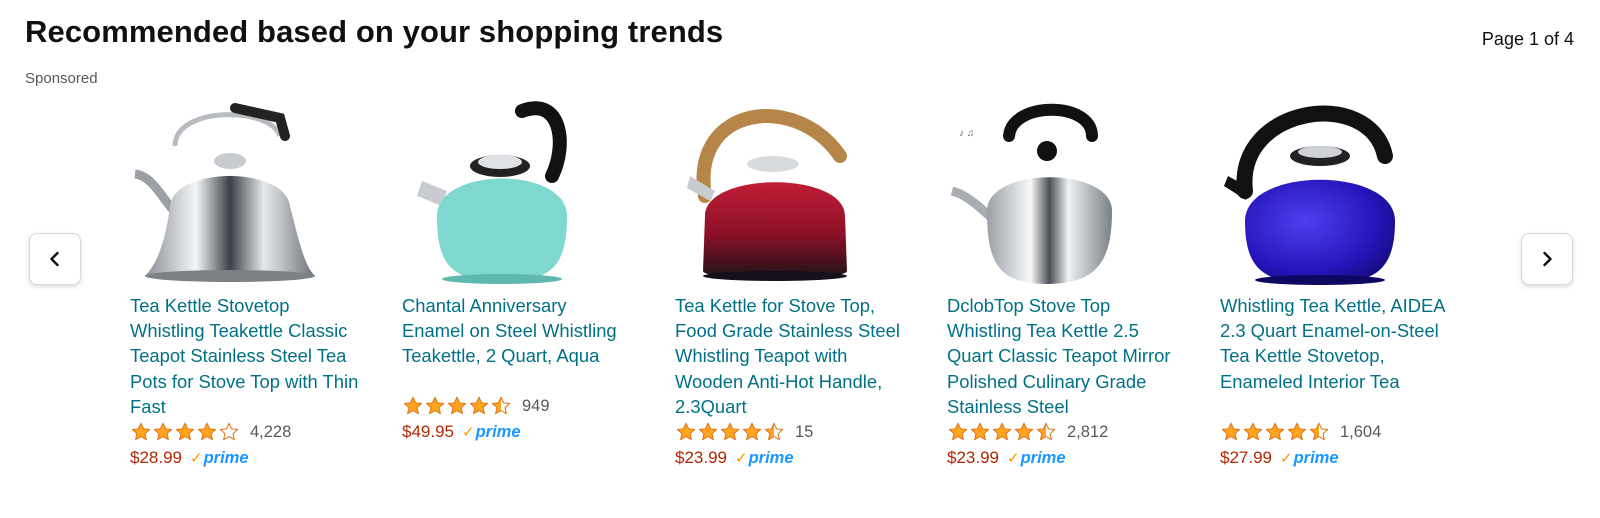 This screenshot has width=1600, height=518. I want to click on review-count: 4,228, so click(270, 432).